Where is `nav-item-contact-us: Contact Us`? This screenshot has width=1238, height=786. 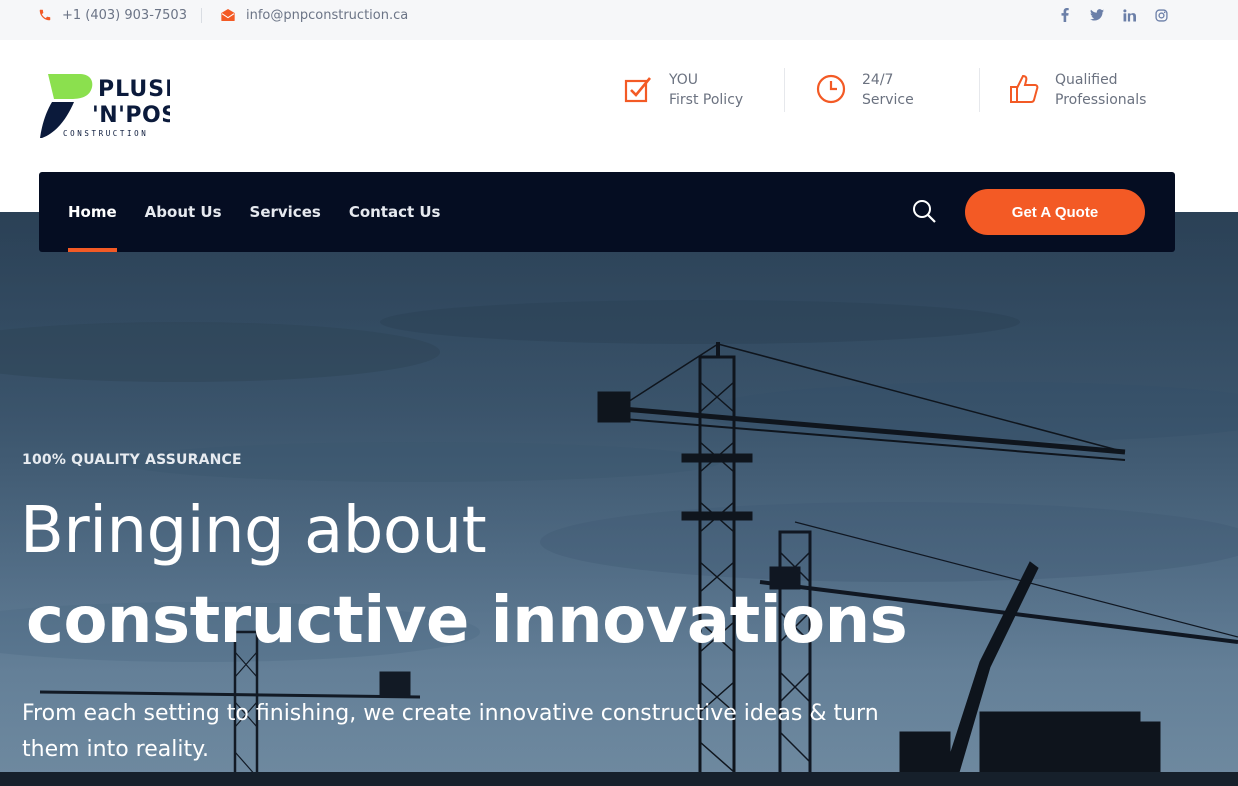 nav-item-contact-us: Contact Us is located at coordinates (395, 212).